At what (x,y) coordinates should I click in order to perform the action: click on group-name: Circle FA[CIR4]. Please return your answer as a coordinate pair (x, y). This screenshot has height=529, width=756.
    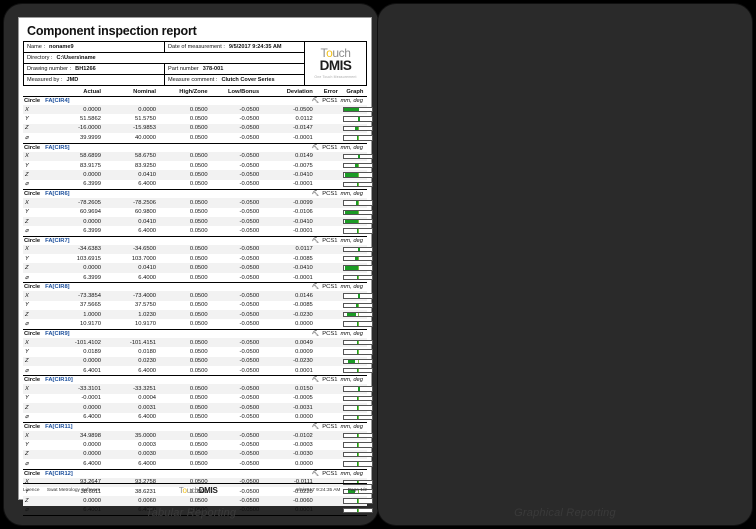
    Looking at the image, I should click on (47, 101).